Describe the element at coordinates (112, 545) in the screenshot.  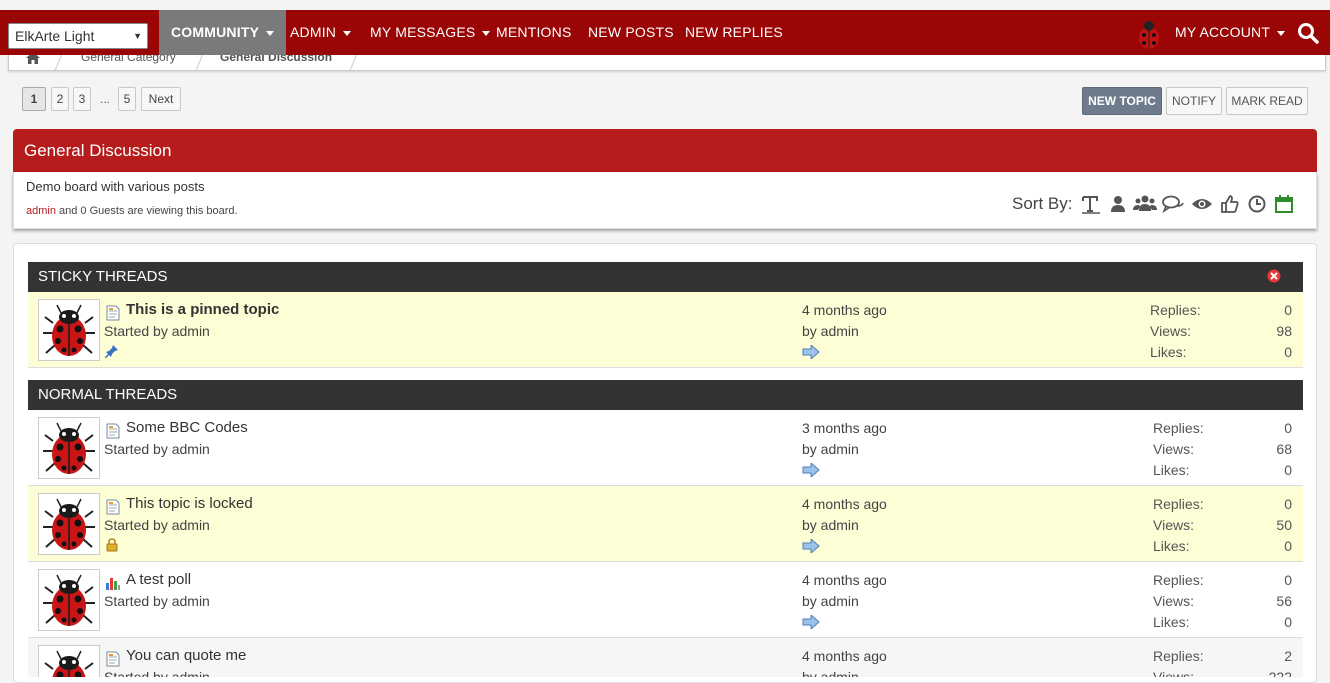
I see `lock-icon` at that location.